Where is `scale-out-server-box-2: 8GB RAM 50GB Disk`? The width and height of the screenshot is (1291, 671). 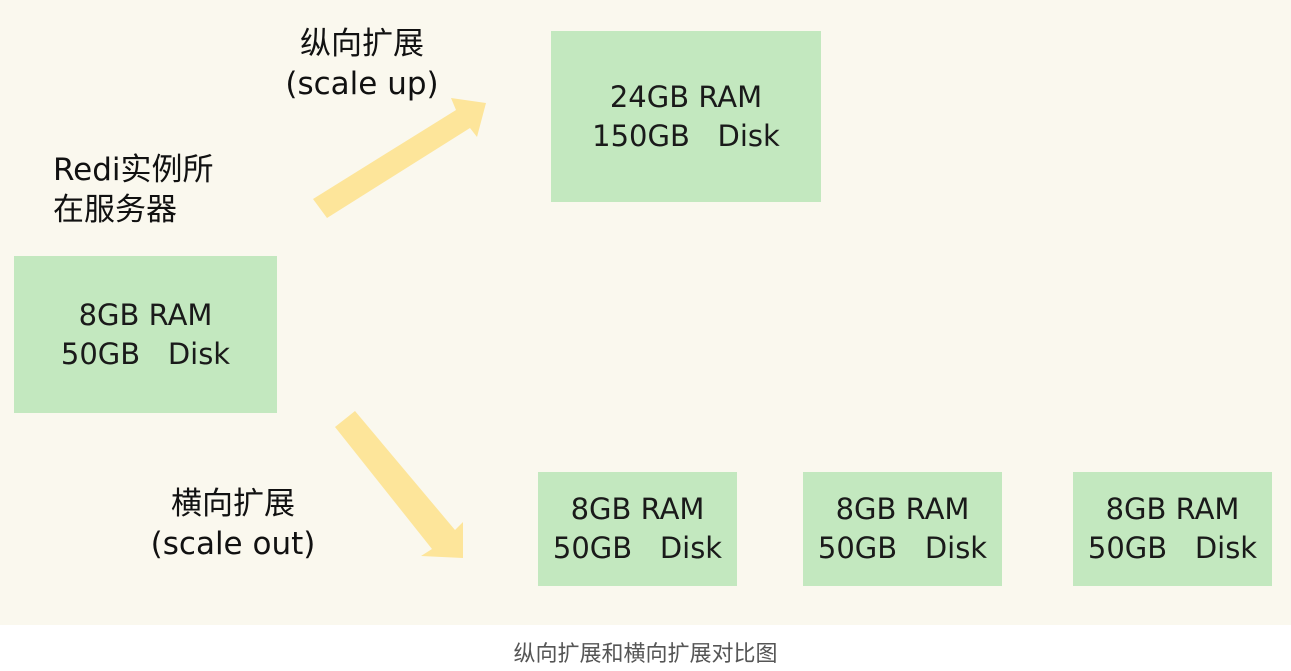
scale-out-server-box-2: 8GB RAM 50GB Disk is located at coordinates (902, 529).